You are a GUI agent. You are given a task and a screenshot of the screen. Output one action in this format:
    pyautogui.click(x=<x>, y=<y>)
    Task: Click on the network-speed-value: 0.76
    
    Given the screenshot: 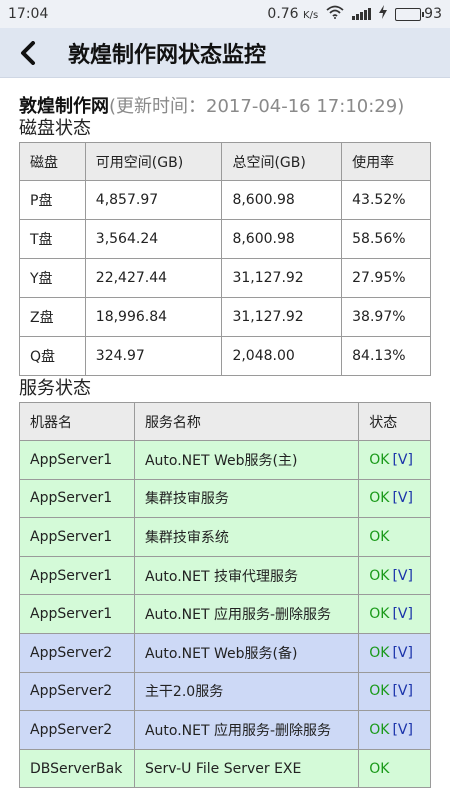 What is the action you would take?
    pyautogui.click(x=283, y=14)
    